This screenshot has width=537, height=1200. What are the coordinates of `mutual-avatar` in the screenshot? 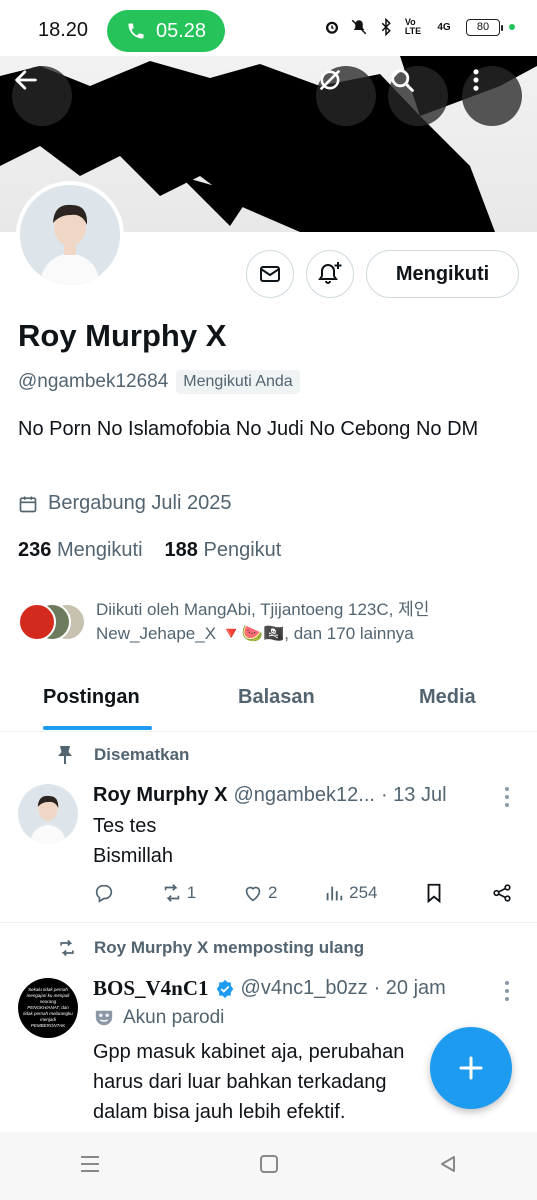 It's located at (37, 622).